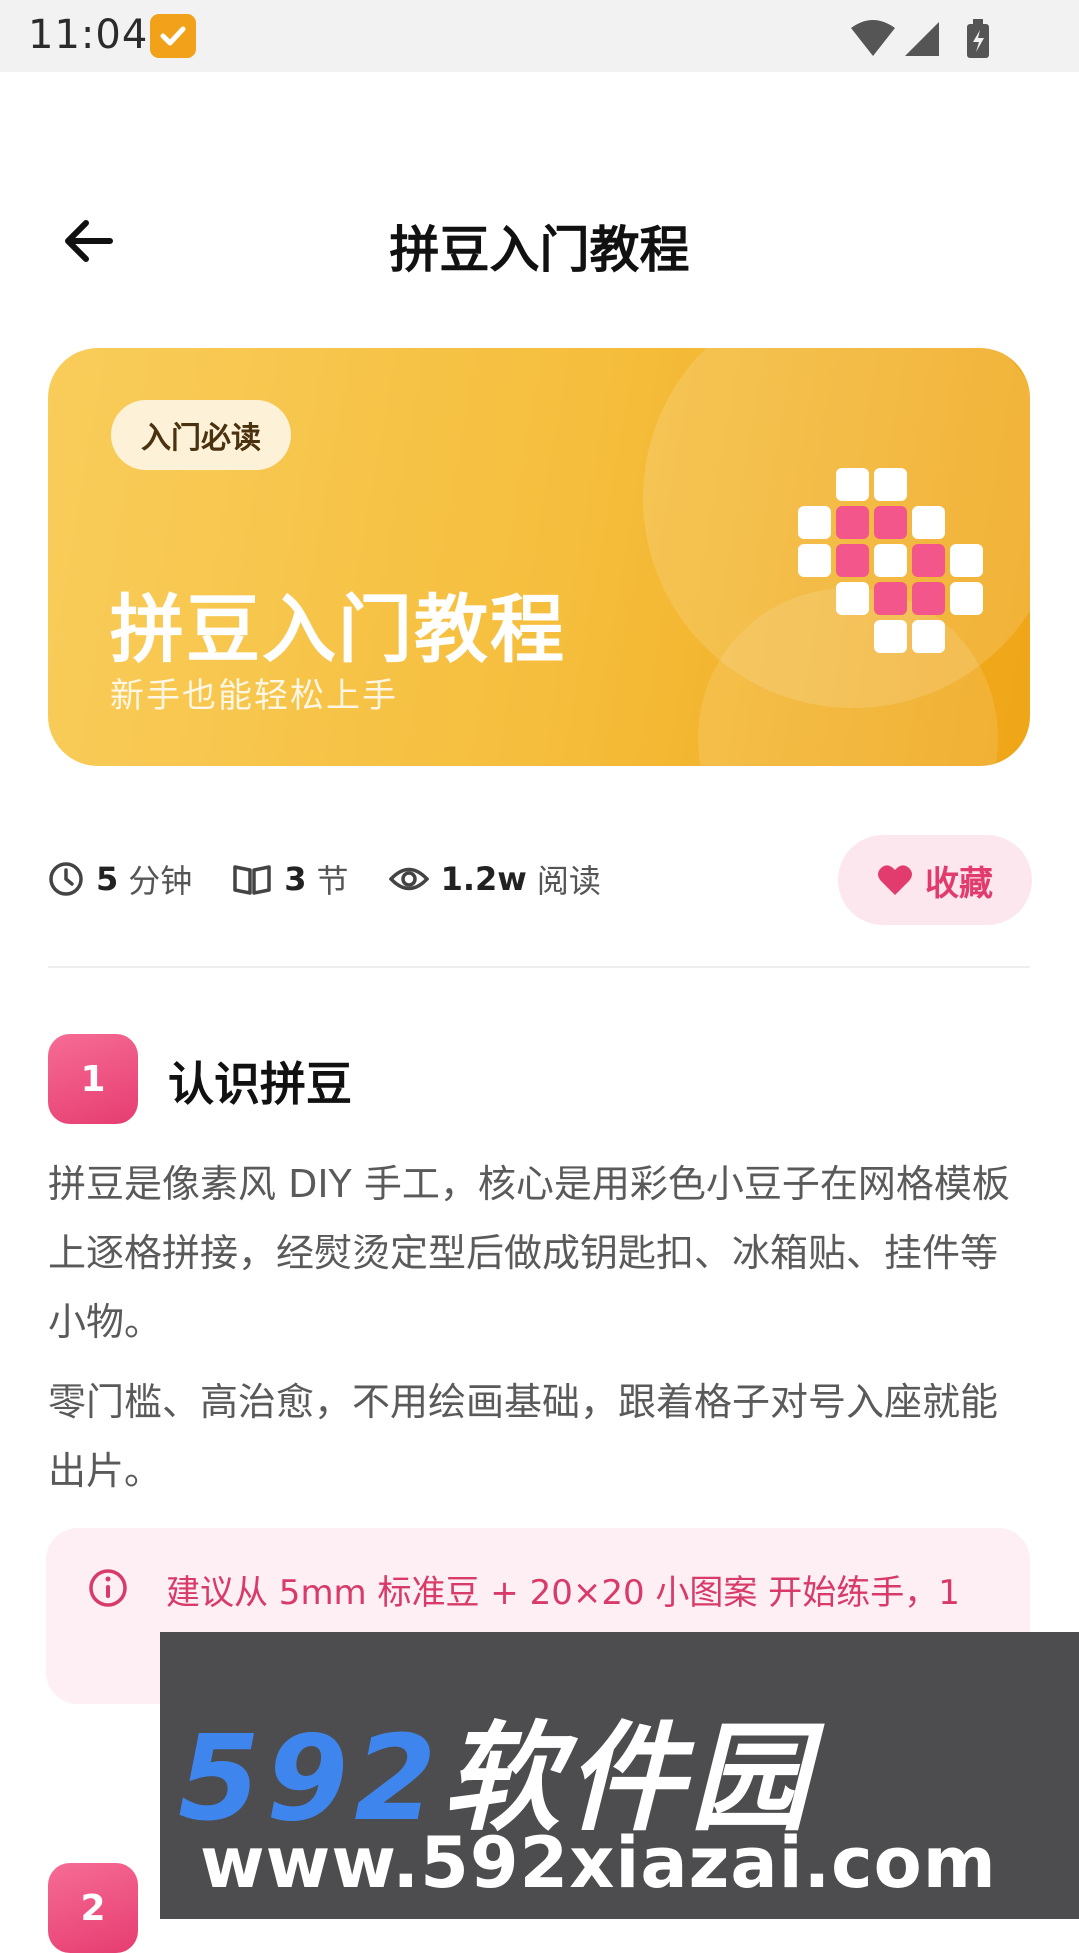 Image resolution: width=1079 pixels, height=1953 pixels. What do you see at coordinates (619, 1775) in the screenshot?
I see `watermark-overlay: 592软件园 www.592xiazai.com` at bounding box center [619, 1775].